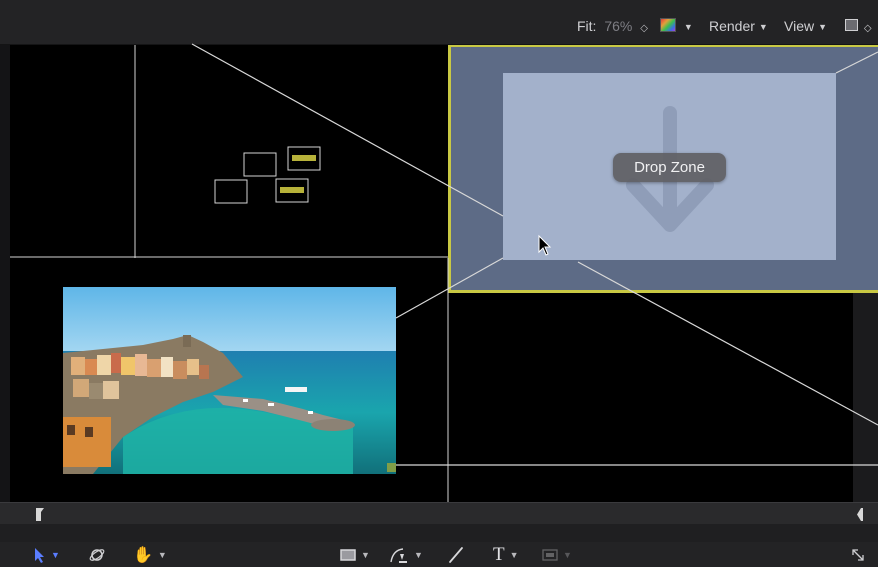  I want to click on view-menu: View ▼, so click(805, 26).